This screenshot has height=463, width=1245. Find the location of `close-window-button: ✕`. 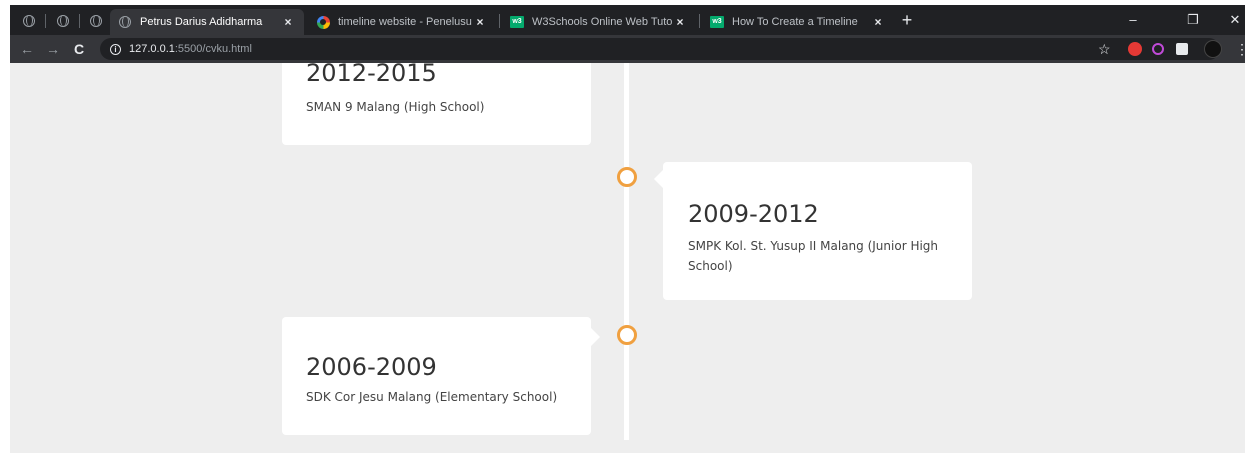

close-window-button: ✕ is located at coordinates (1232, 20).